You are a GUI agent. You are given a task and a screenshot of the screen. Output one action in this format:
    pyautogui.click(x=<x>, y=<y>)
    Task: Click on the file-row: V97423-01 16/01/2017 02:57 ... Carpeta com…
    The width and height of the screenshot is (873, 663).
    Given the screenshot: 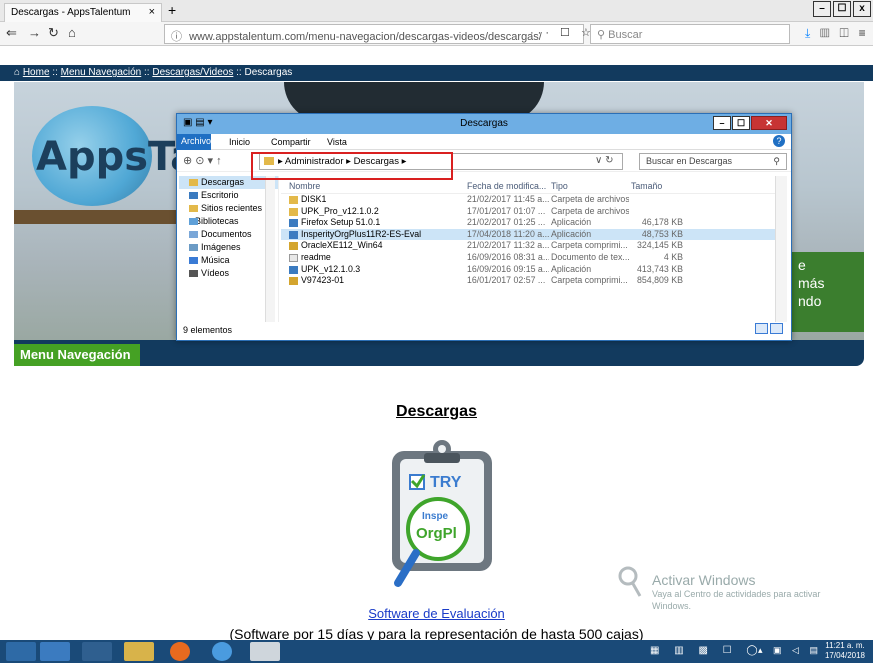 What is the action you would take?
    pyautogui.click(x=530, y=281)
    